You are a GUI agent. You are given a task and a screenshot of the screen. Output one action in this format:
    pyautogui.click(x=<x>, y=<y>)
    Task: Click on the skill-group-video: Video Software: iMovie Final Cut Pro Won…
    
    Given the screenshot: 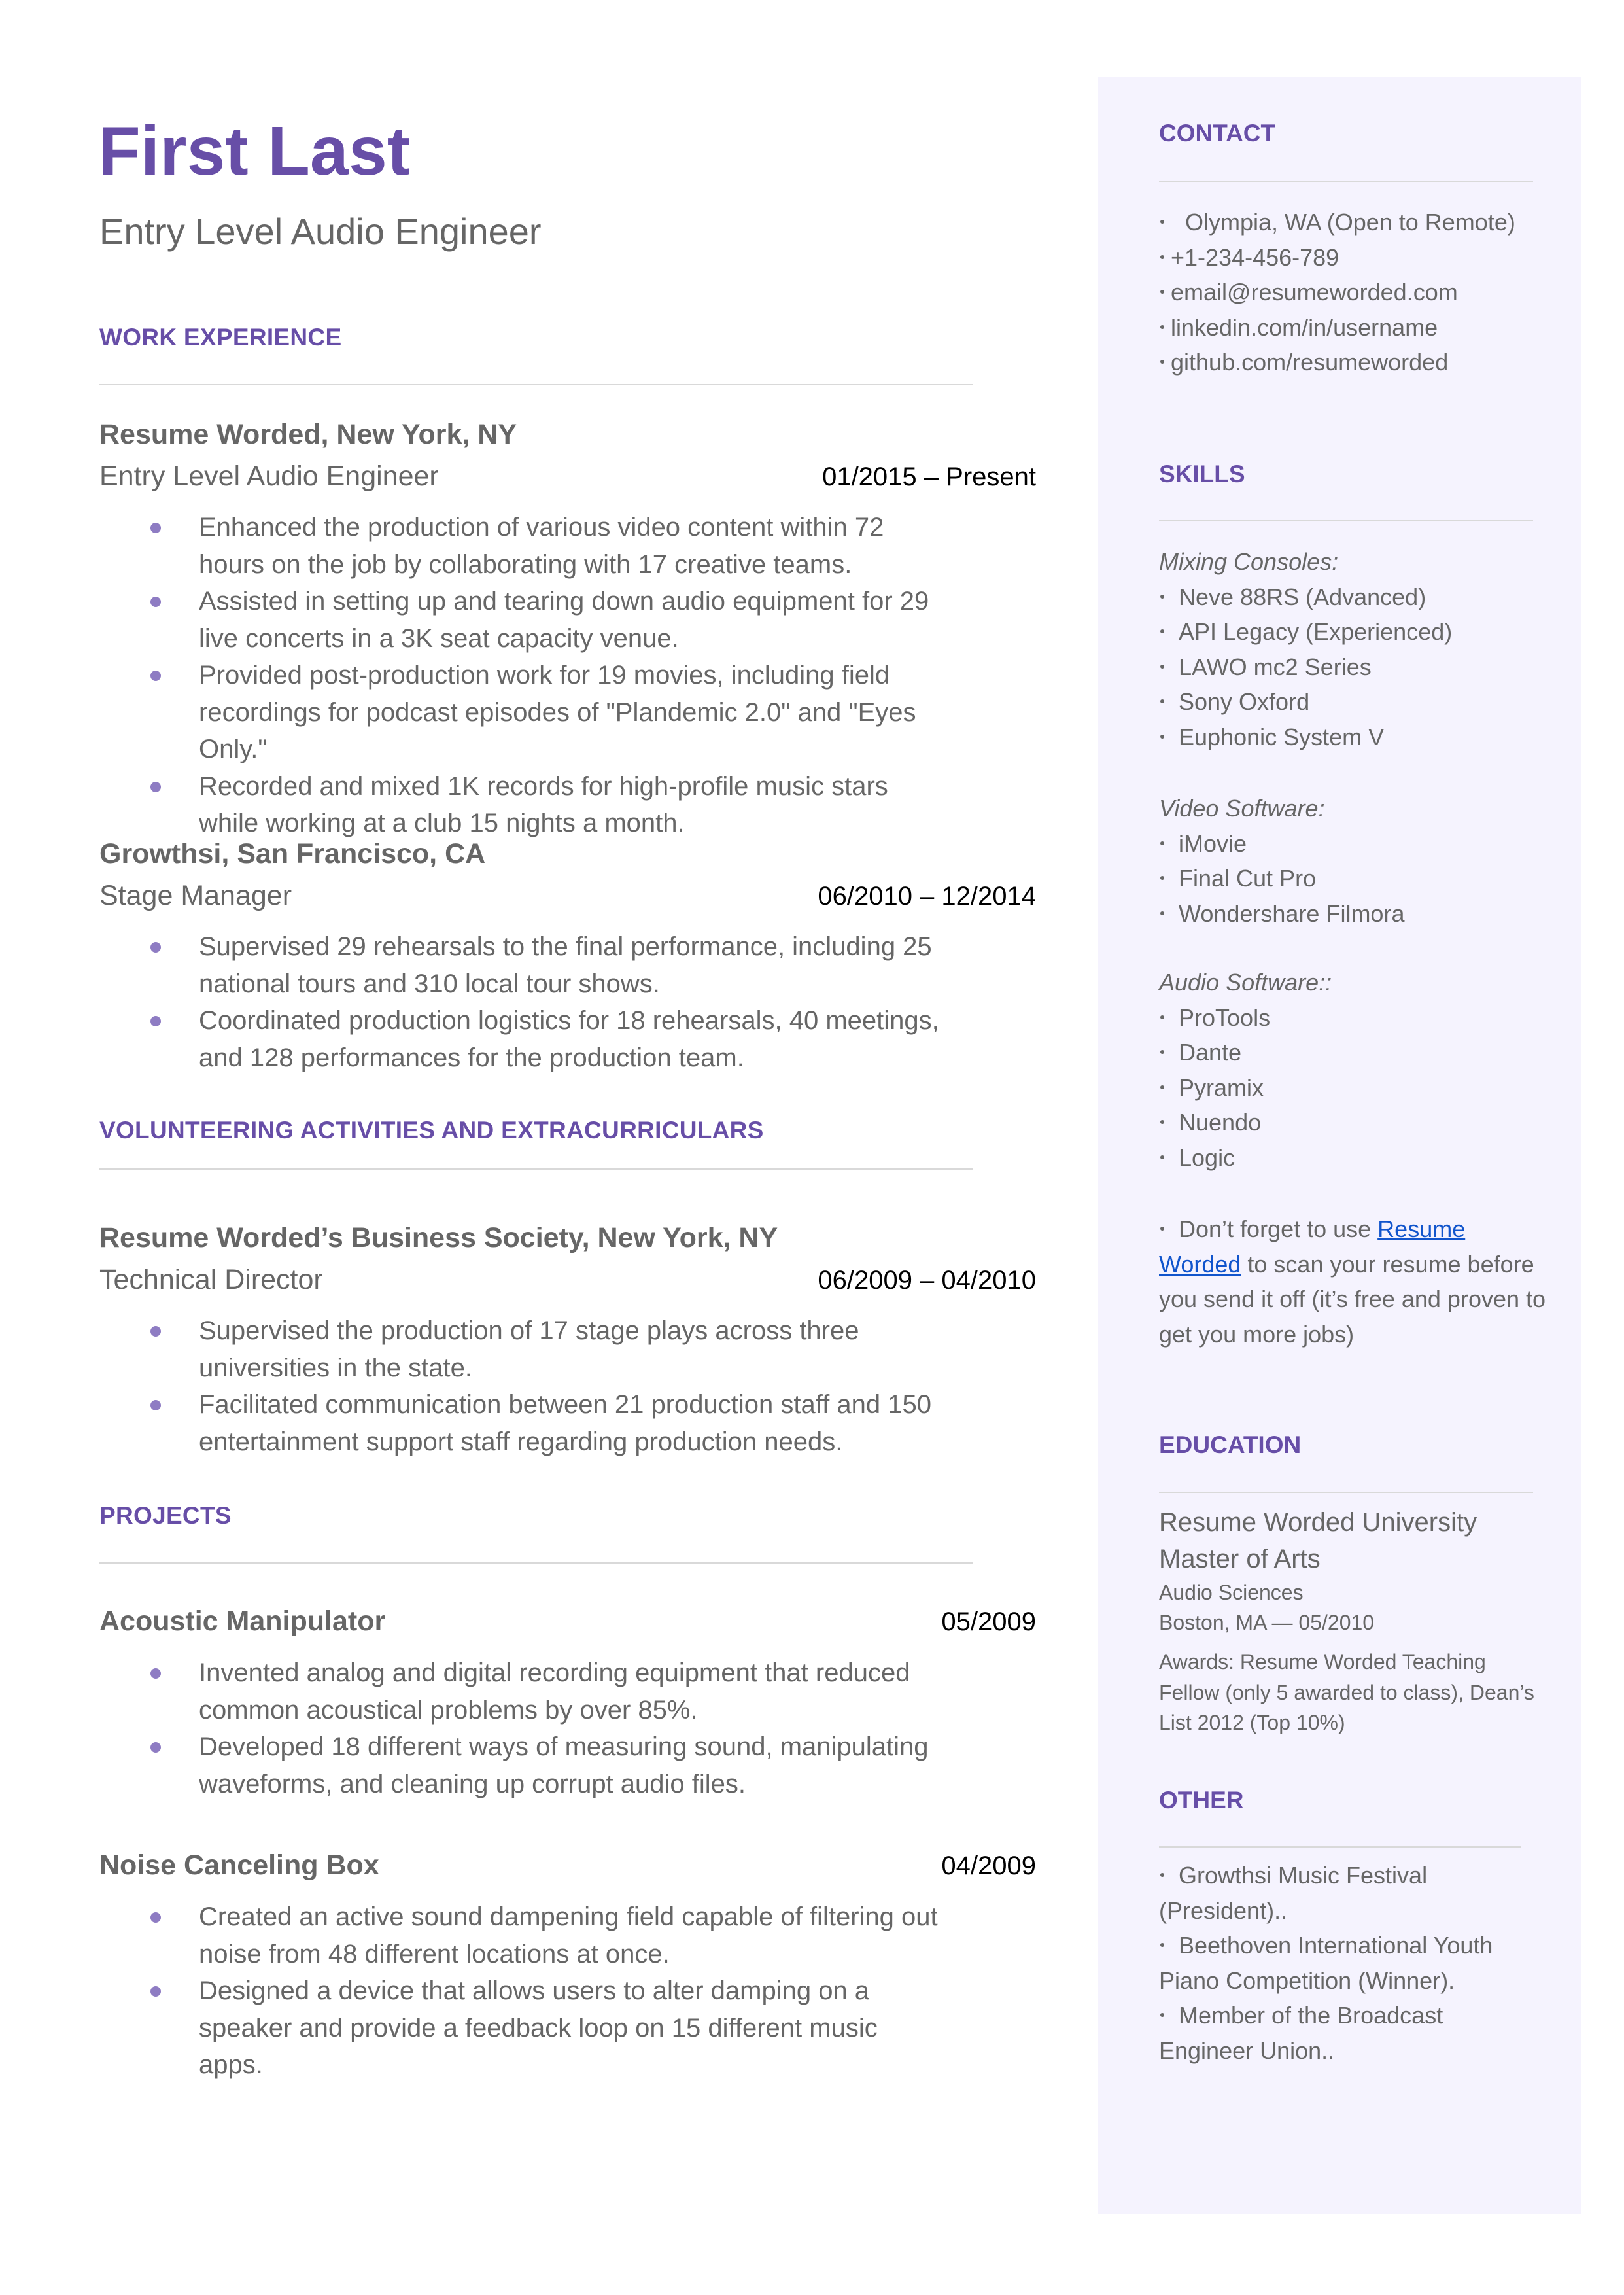 What is the action you would take?
    pyautogui.click(x=1281, y=861)
    